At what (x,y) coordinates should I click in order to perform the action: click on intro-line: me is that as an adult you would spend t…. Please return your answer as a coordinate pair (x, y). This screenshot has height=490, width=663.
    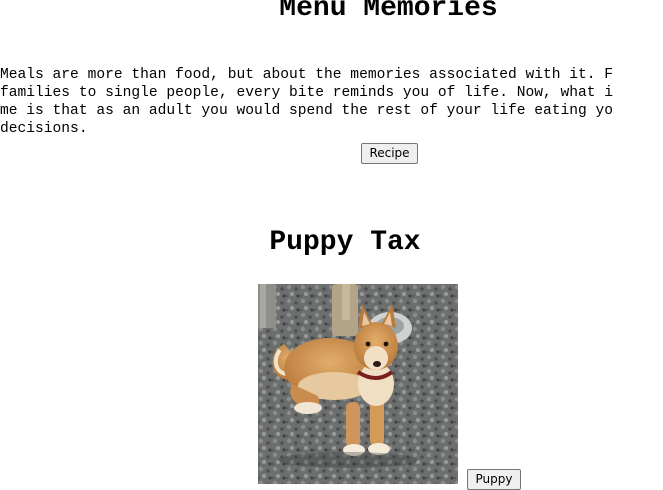
    Looking at the image, I should click on (307, 111).